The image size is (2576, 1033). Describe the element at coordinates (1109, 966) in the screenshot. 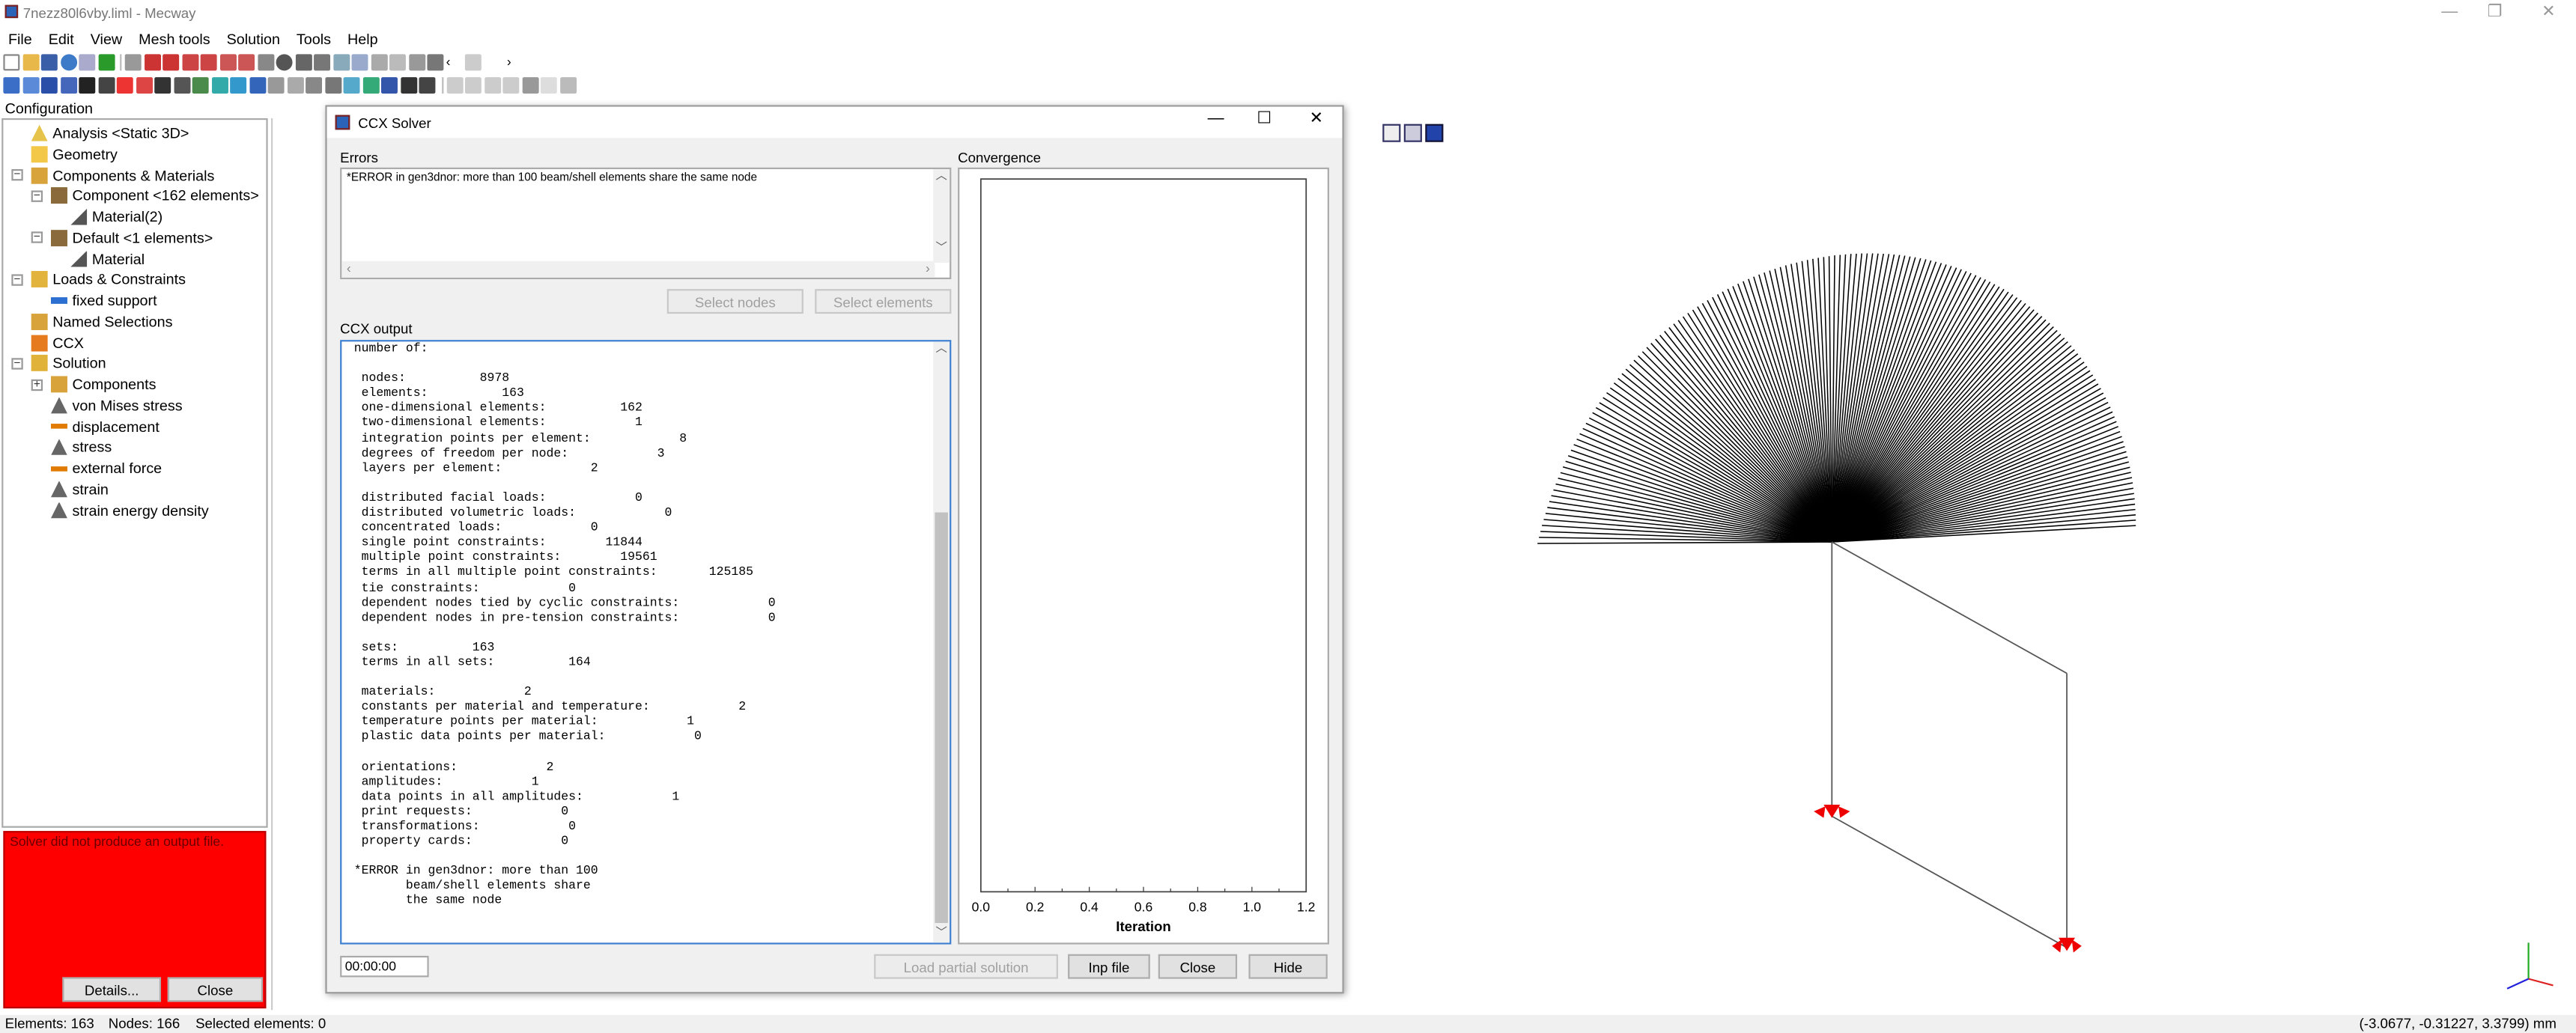

I see `inp-file-button: Inp file` at that location.